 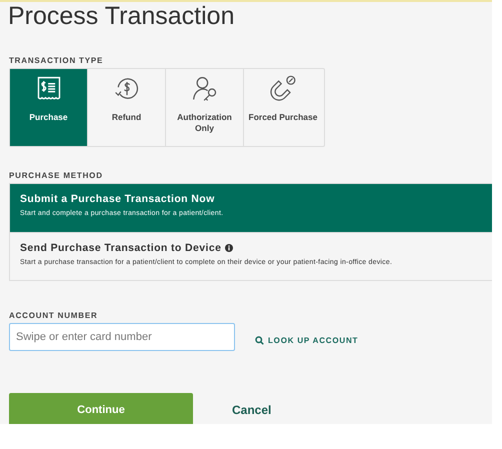 What do you see at coordinates (229, 248) in the screenshot?
I see `info-icon` at bounding box center [229, 248].